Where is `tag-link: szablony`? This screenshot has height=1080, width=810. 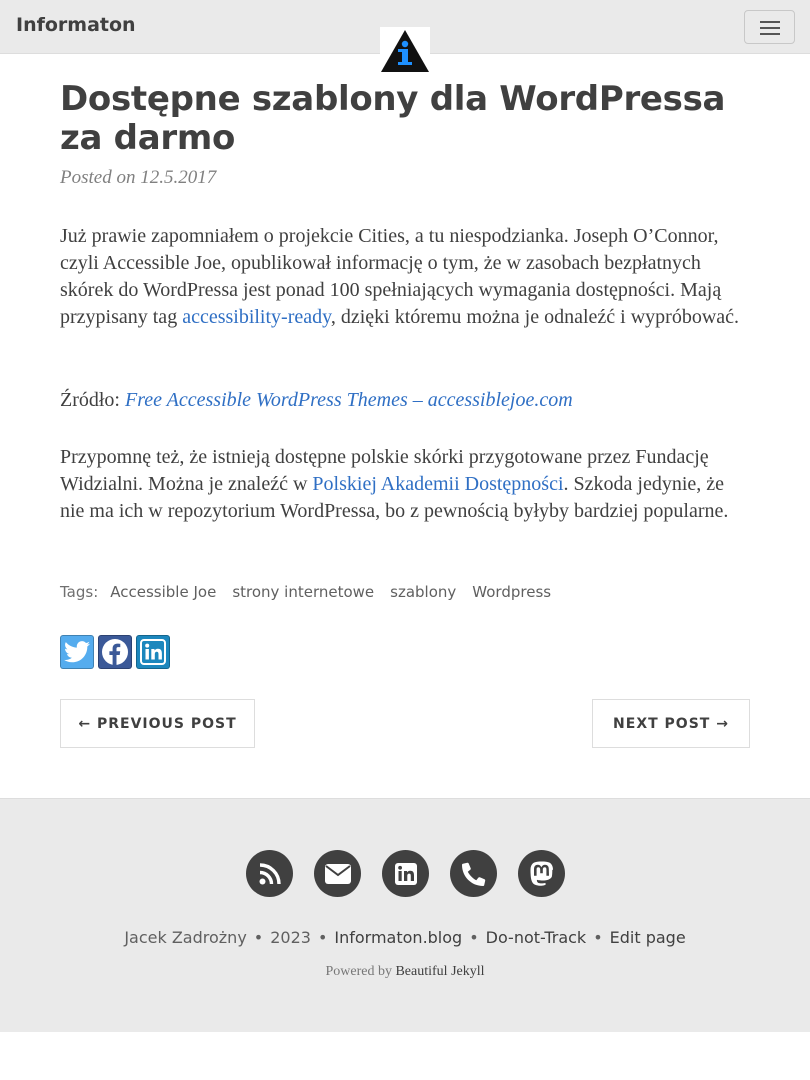
tag-link: szablony is located at coordinates (423, 592).